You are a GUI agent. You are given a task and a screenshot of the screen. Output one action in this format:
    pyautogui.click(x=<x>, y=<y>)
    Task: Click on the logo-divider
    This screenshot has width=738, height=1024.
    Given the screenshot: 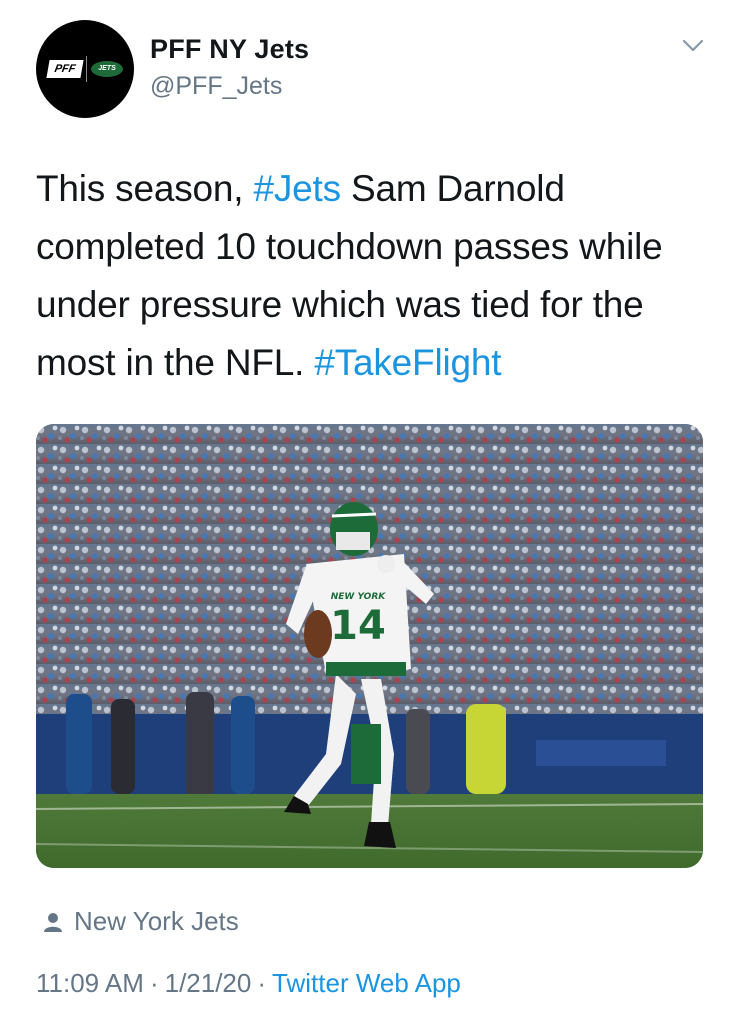 What is the action you would take?
    pyautogui.click(x=86, y=69)
    